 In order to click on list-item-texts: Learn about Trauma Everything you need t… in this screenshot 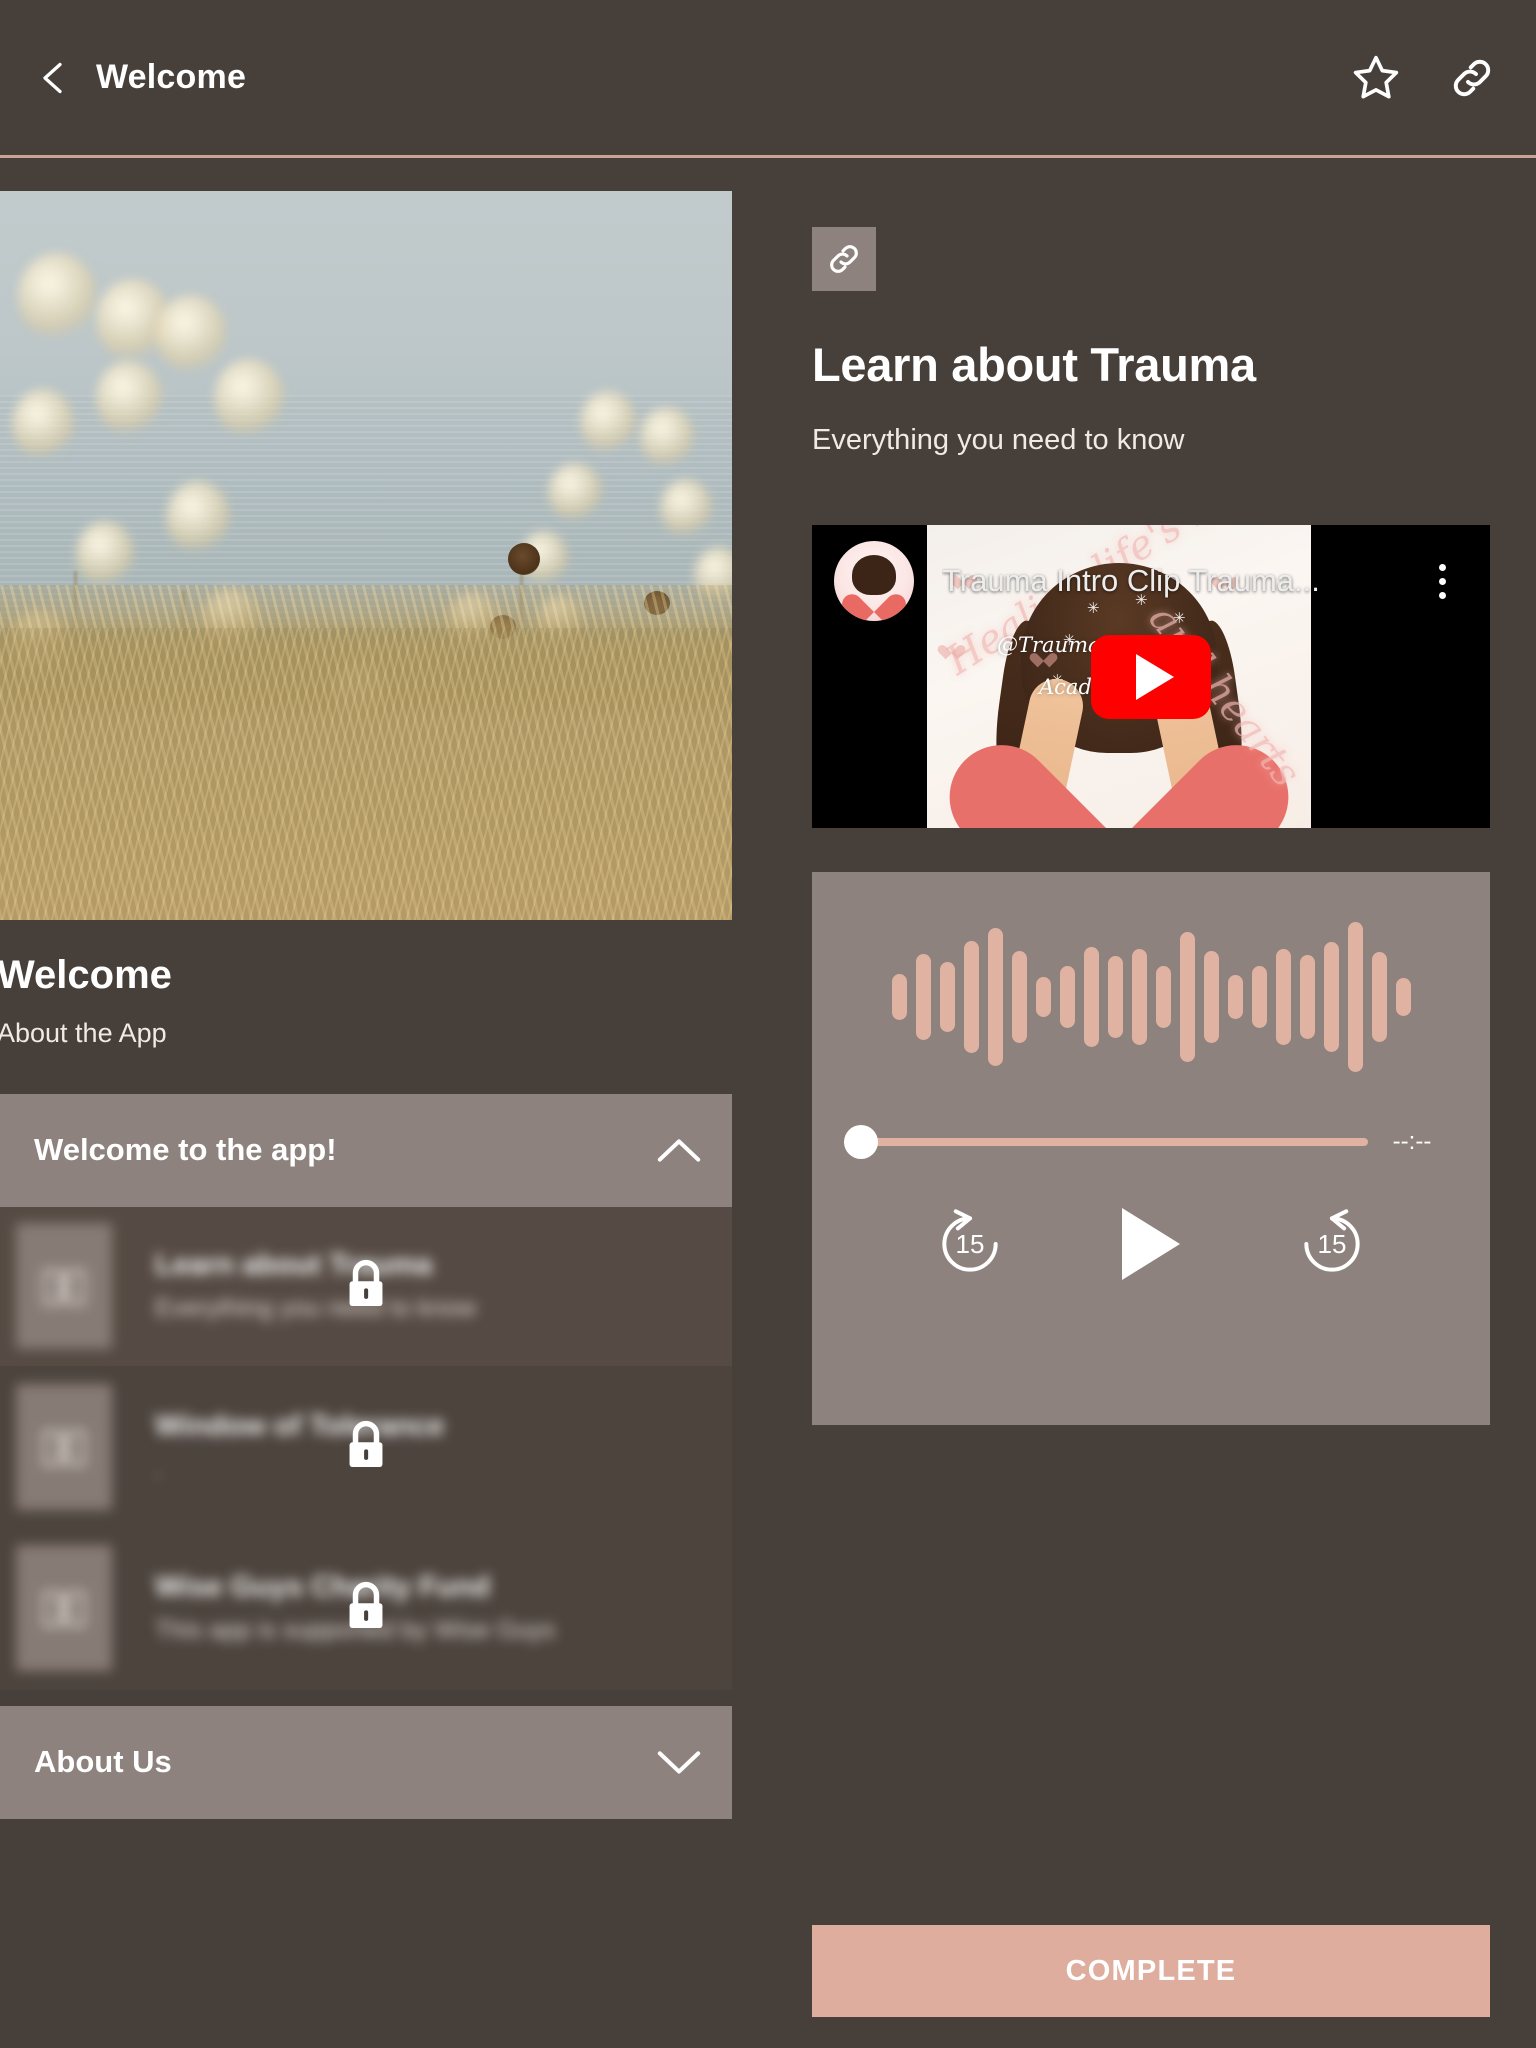, I will do `click(315, 1286)`.